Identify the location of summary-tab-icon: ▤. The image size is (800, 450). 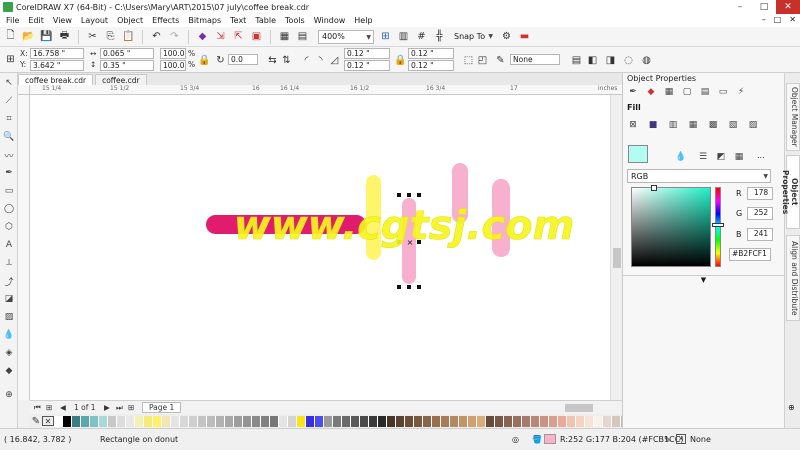
(705, 91).